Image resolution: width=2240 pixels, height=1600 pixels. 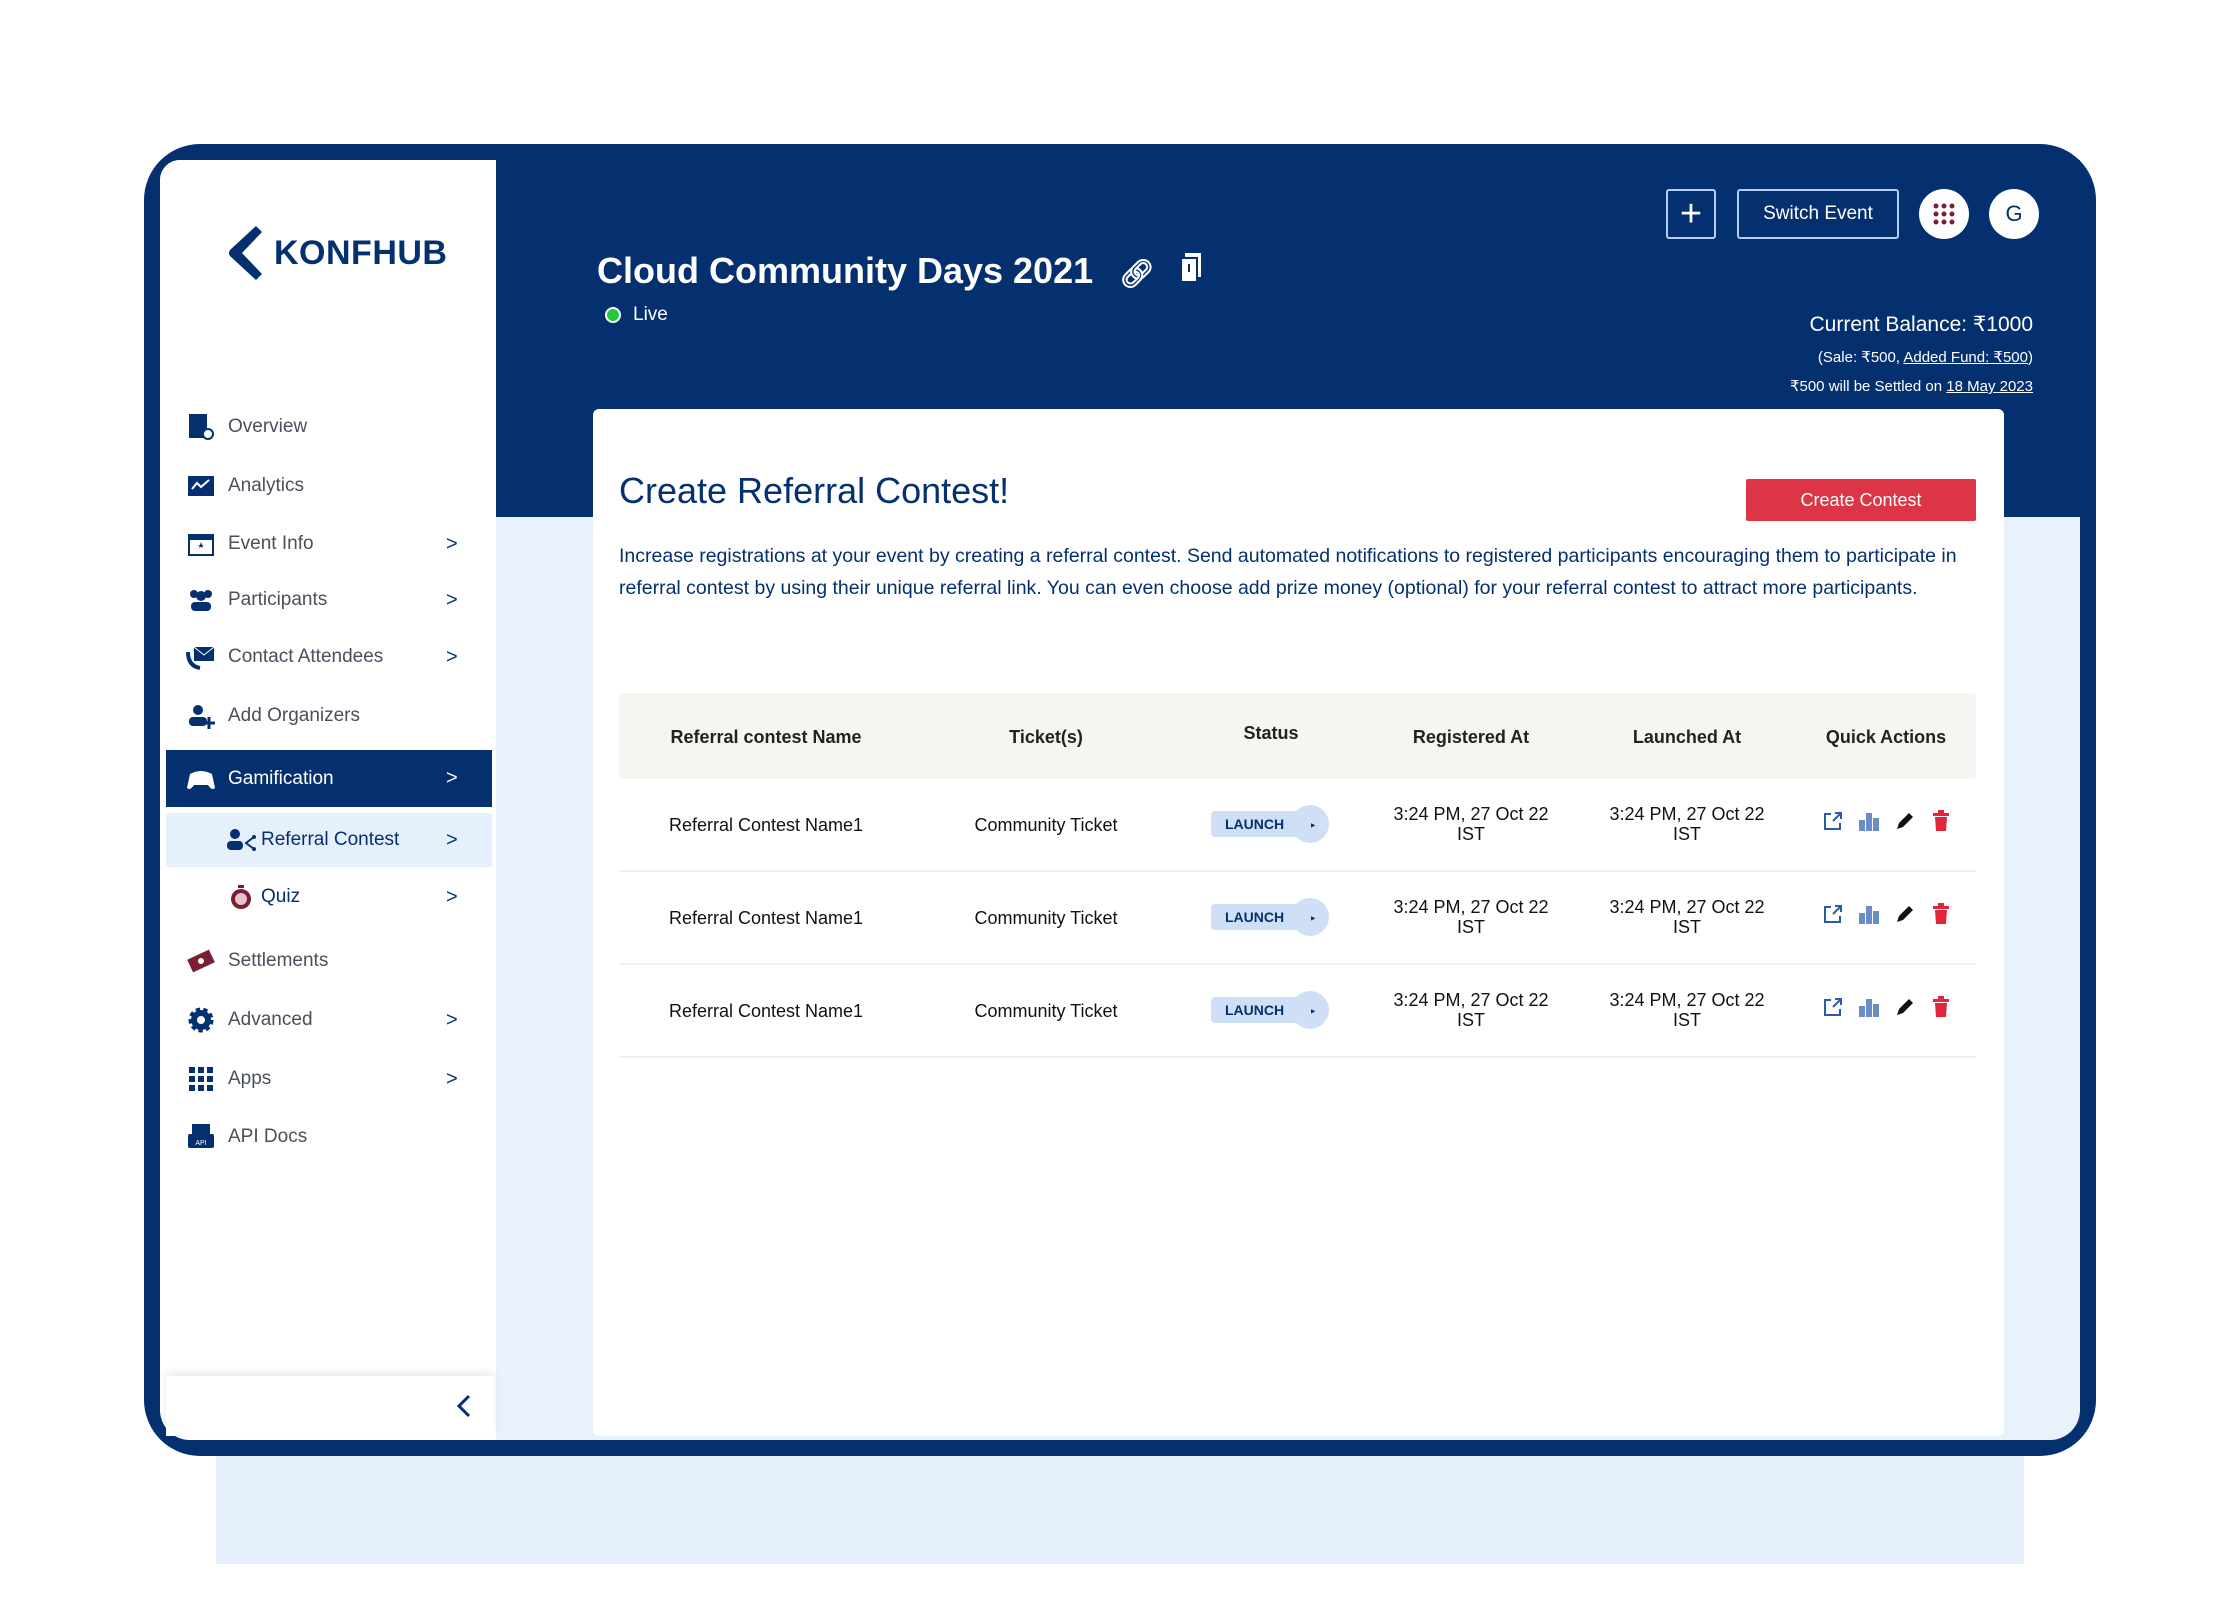 I want to click on switch-event-button: Switch Event, so click(x=1818, y=214).